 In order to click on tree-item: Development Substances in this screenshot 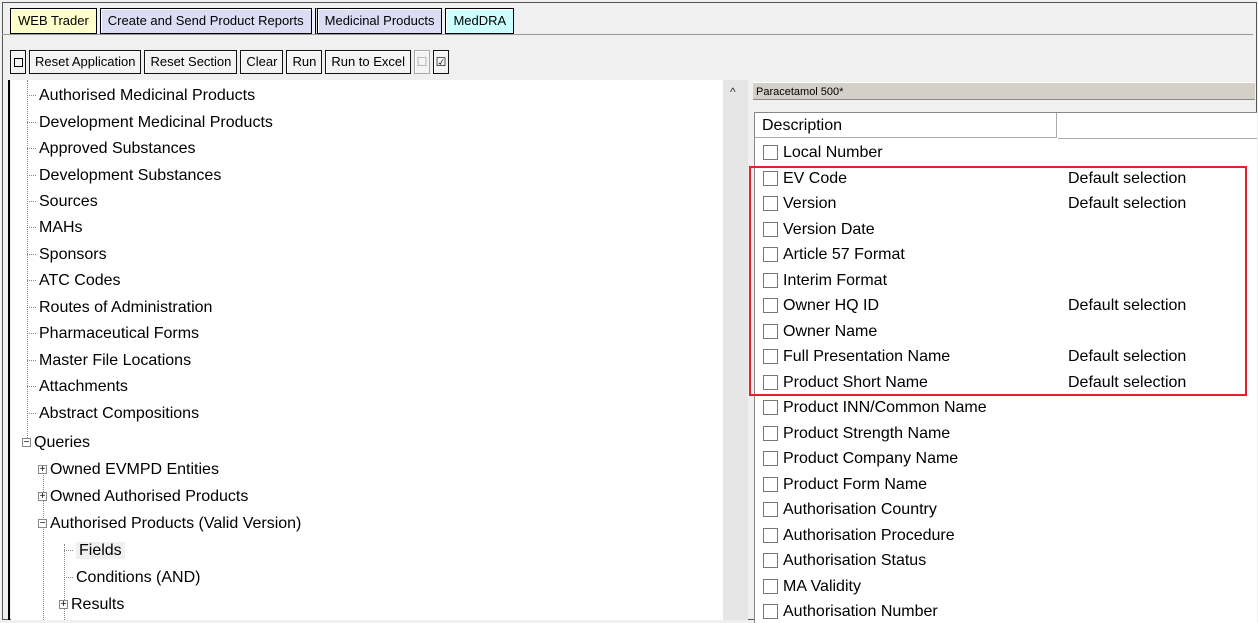, I will do `click(124, 176)`.